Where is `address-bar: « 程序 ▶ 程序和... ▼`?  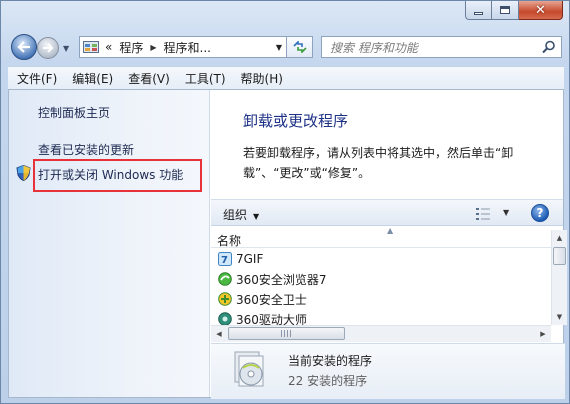
address-bar: « 程序 ▶ 程序和... ▼ is located at coordinates (183, 47).